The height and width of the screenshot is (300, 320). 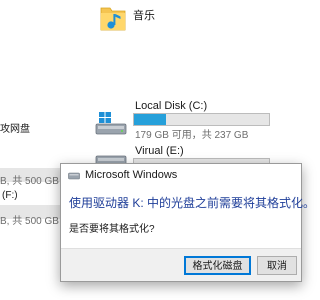 I want to click on music-folder-label: 音乐, so click(x=144, y=16).